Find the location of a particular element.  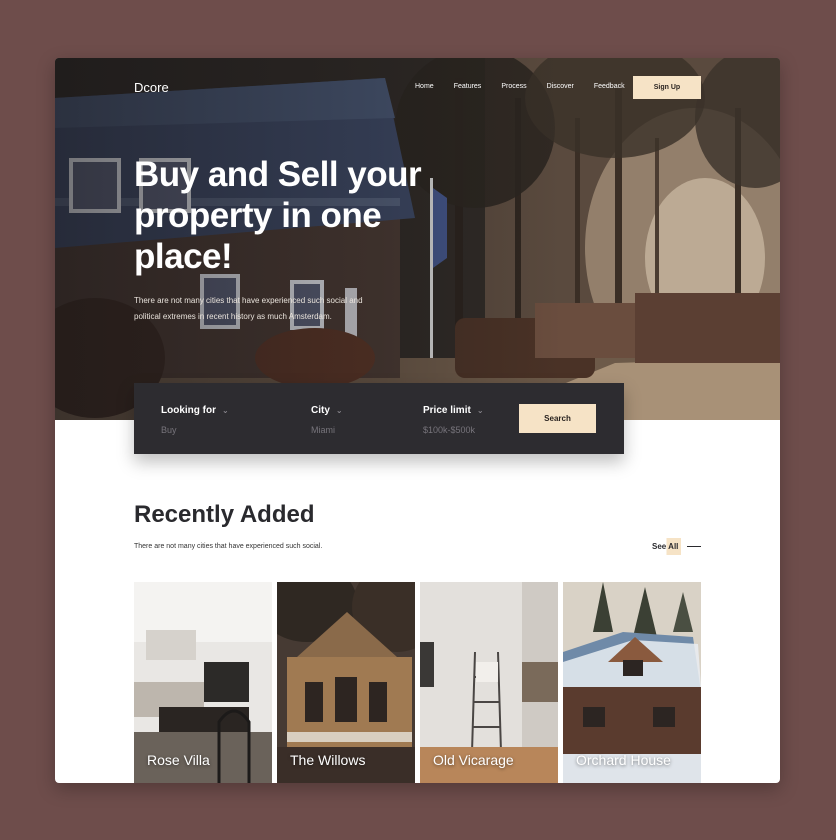

nav-item-feedback: Feedback is located at coordinates (609, 86).